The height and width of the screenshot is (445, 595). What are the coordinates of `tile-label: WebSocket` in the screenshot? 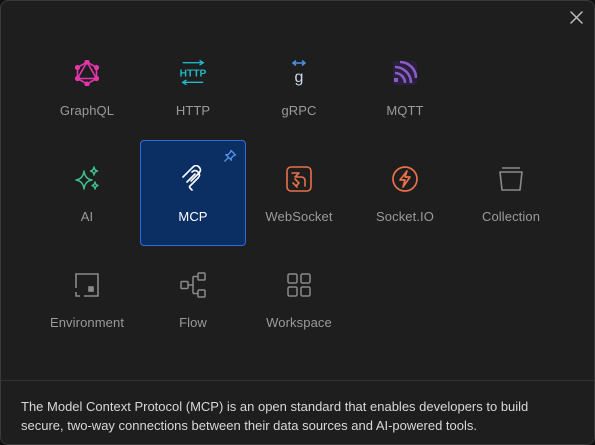 It's located at (299, 216).